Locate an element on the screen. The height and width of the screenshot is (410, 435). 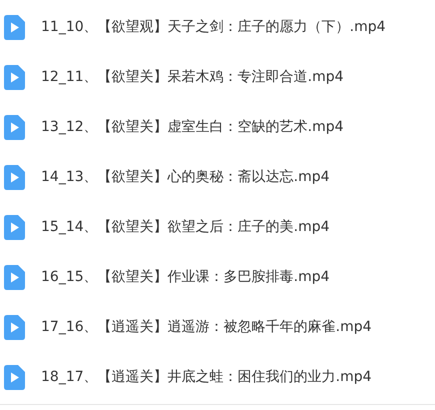
file-name: 11_10、【欲望观】天子之剑：庄子的愿力（下）.mp4 is located at coordinates (213, 27).